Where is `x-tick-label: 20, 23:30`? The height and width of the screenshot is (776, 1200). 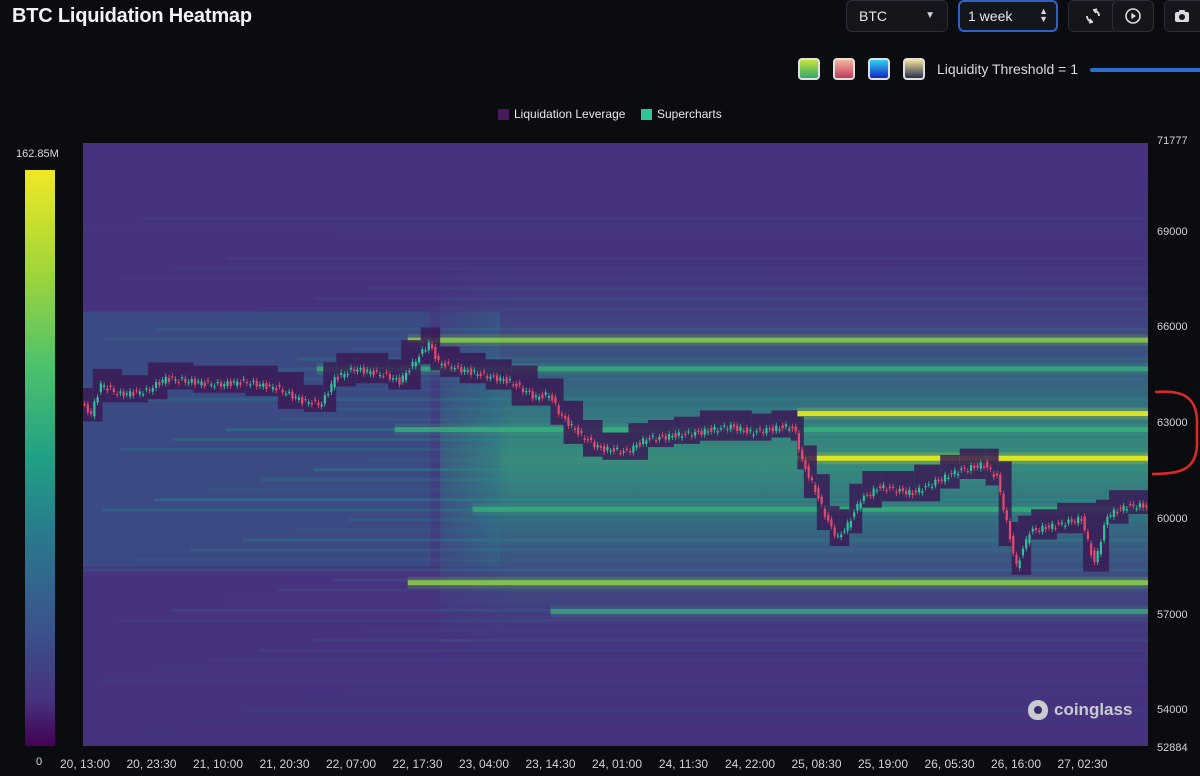
x-tick-label: 20, 23:30 is located at coordinates (151, 764).